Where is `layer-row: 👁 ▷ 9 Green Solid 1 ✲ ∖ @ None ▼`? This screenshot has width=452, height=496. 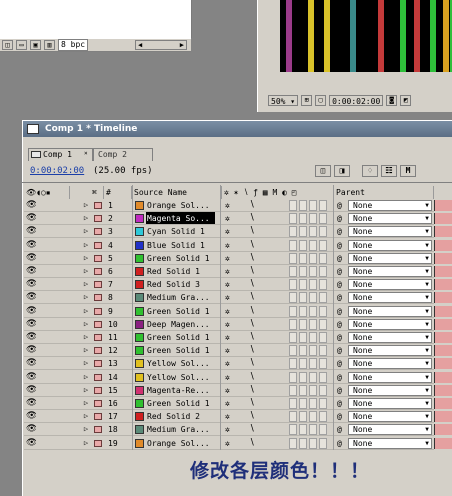
layer-row: 👁 ▷ 9 Green Solid 1 ✲ ∖ @ None ▼ is located at coordinates (238, 311).